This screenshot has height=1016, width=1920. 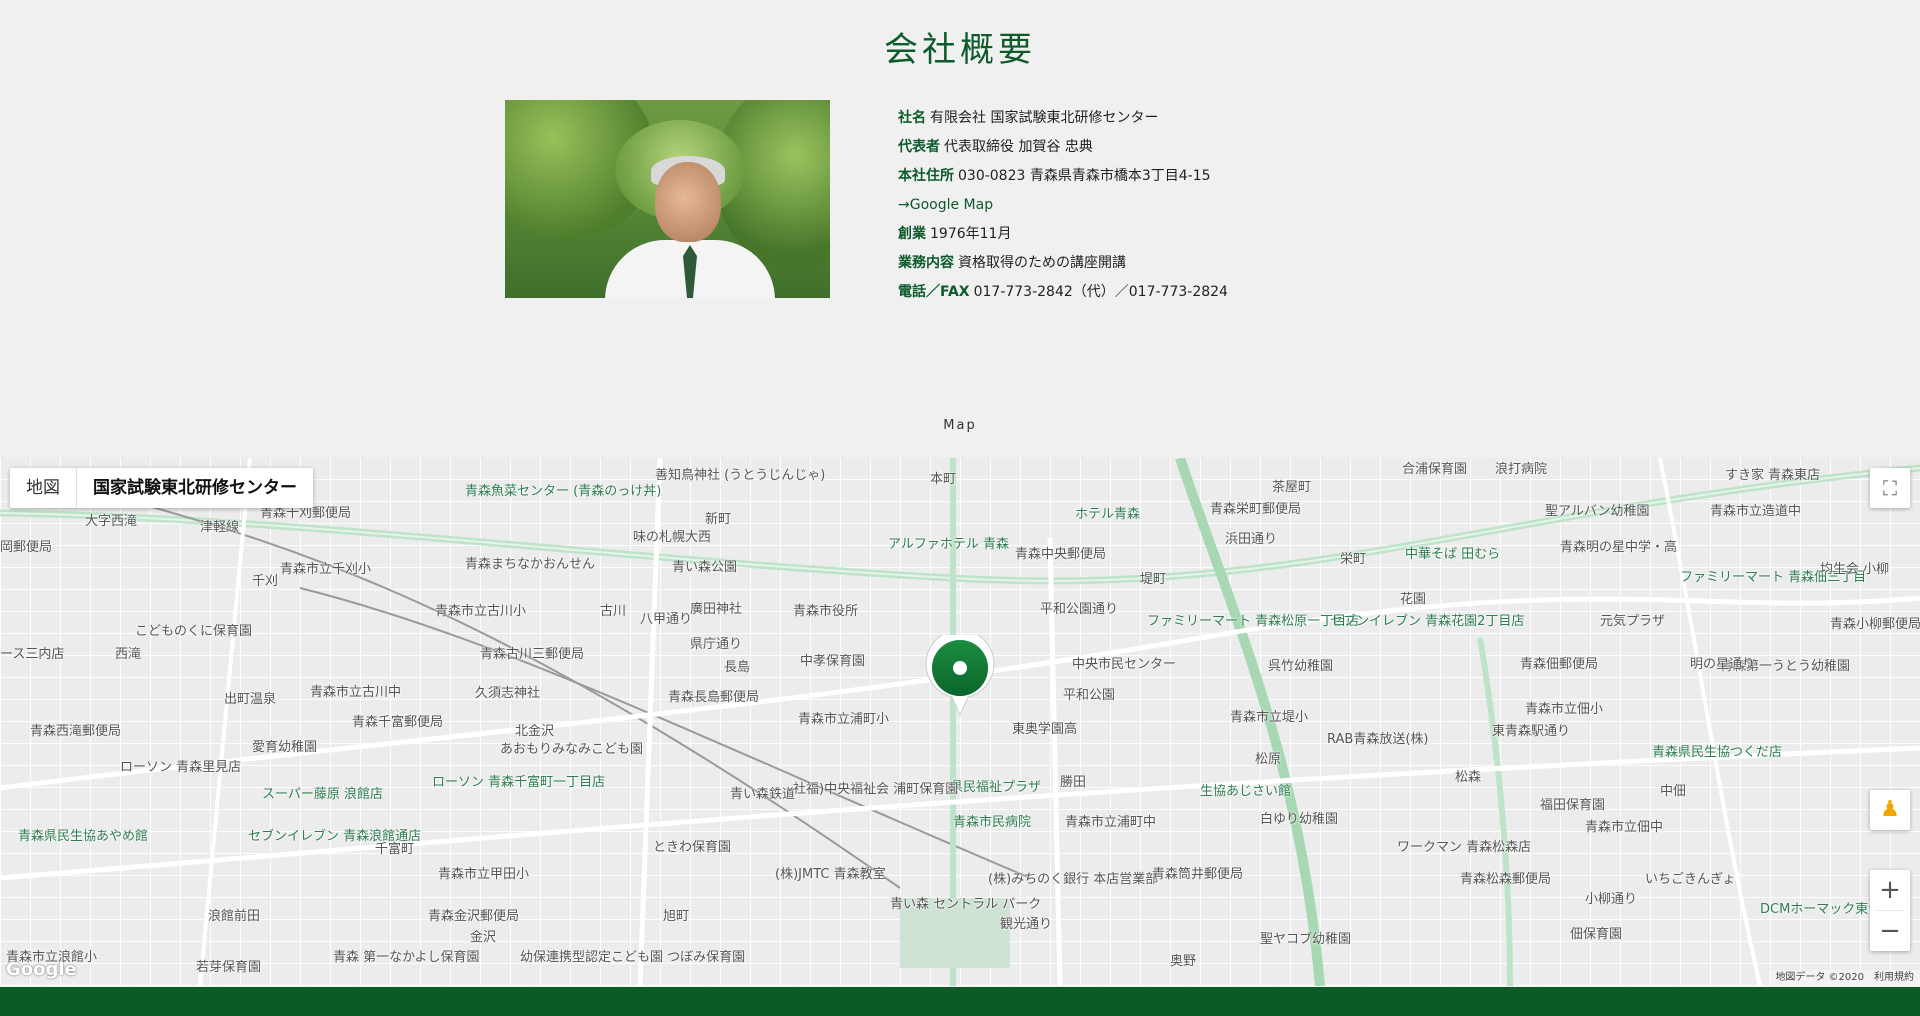 I want to click on poi-label: 松原, so click(x=1268, y=759).